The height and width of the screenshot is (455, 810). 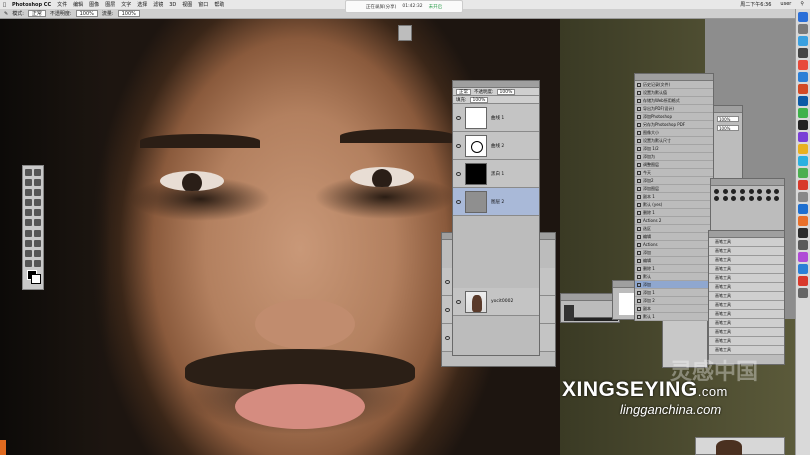 I want to click on menu-select: 选择, so click(x=142, y=4).